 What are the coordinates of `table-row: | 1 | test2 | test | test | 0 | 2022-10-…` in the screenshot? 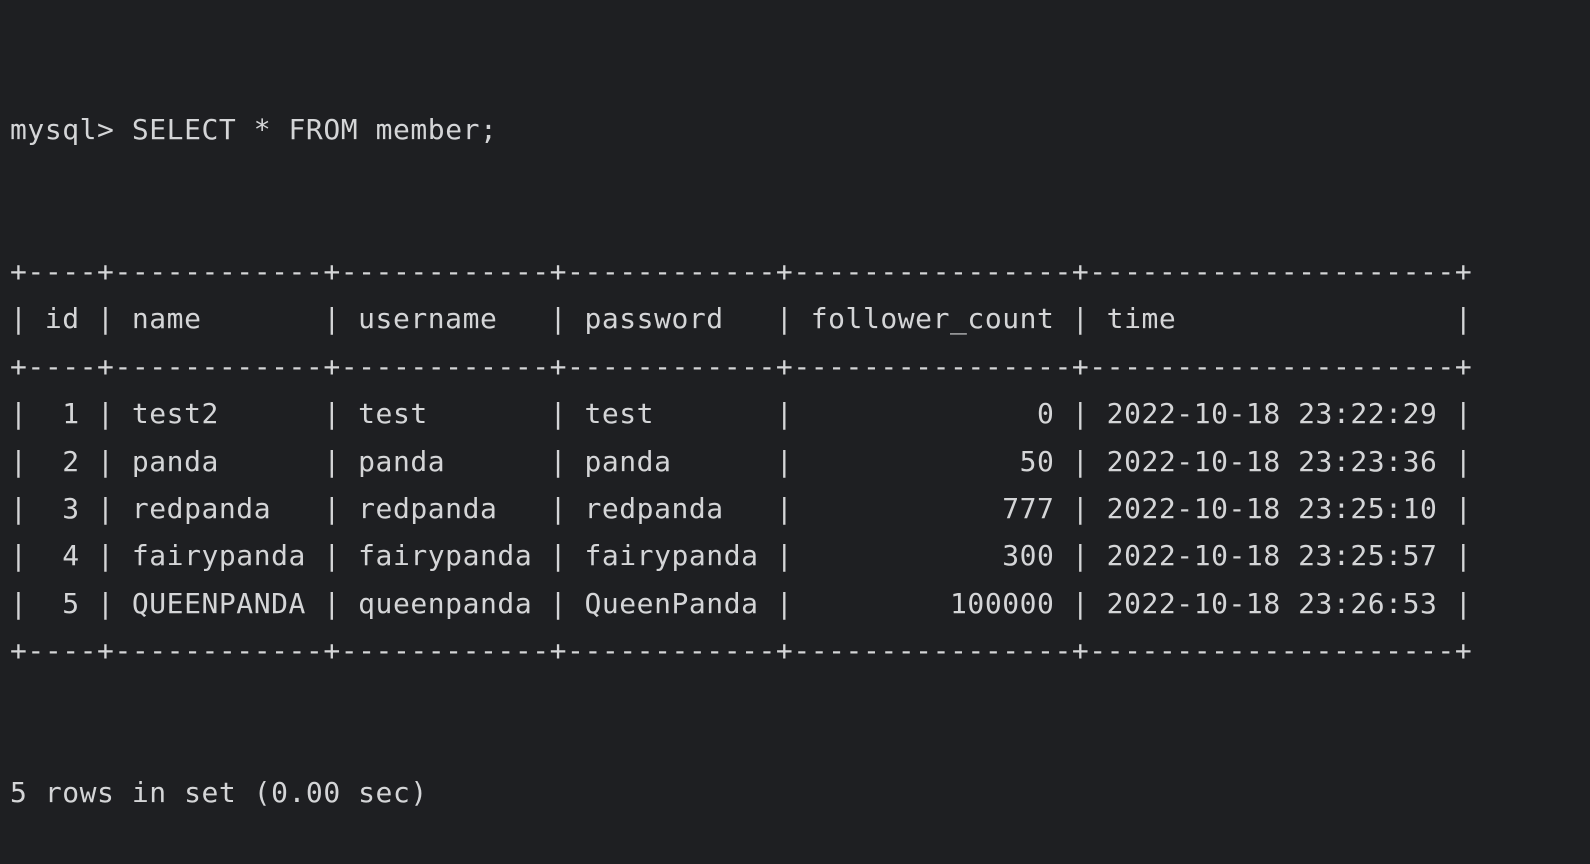 It's located at (741, 414).